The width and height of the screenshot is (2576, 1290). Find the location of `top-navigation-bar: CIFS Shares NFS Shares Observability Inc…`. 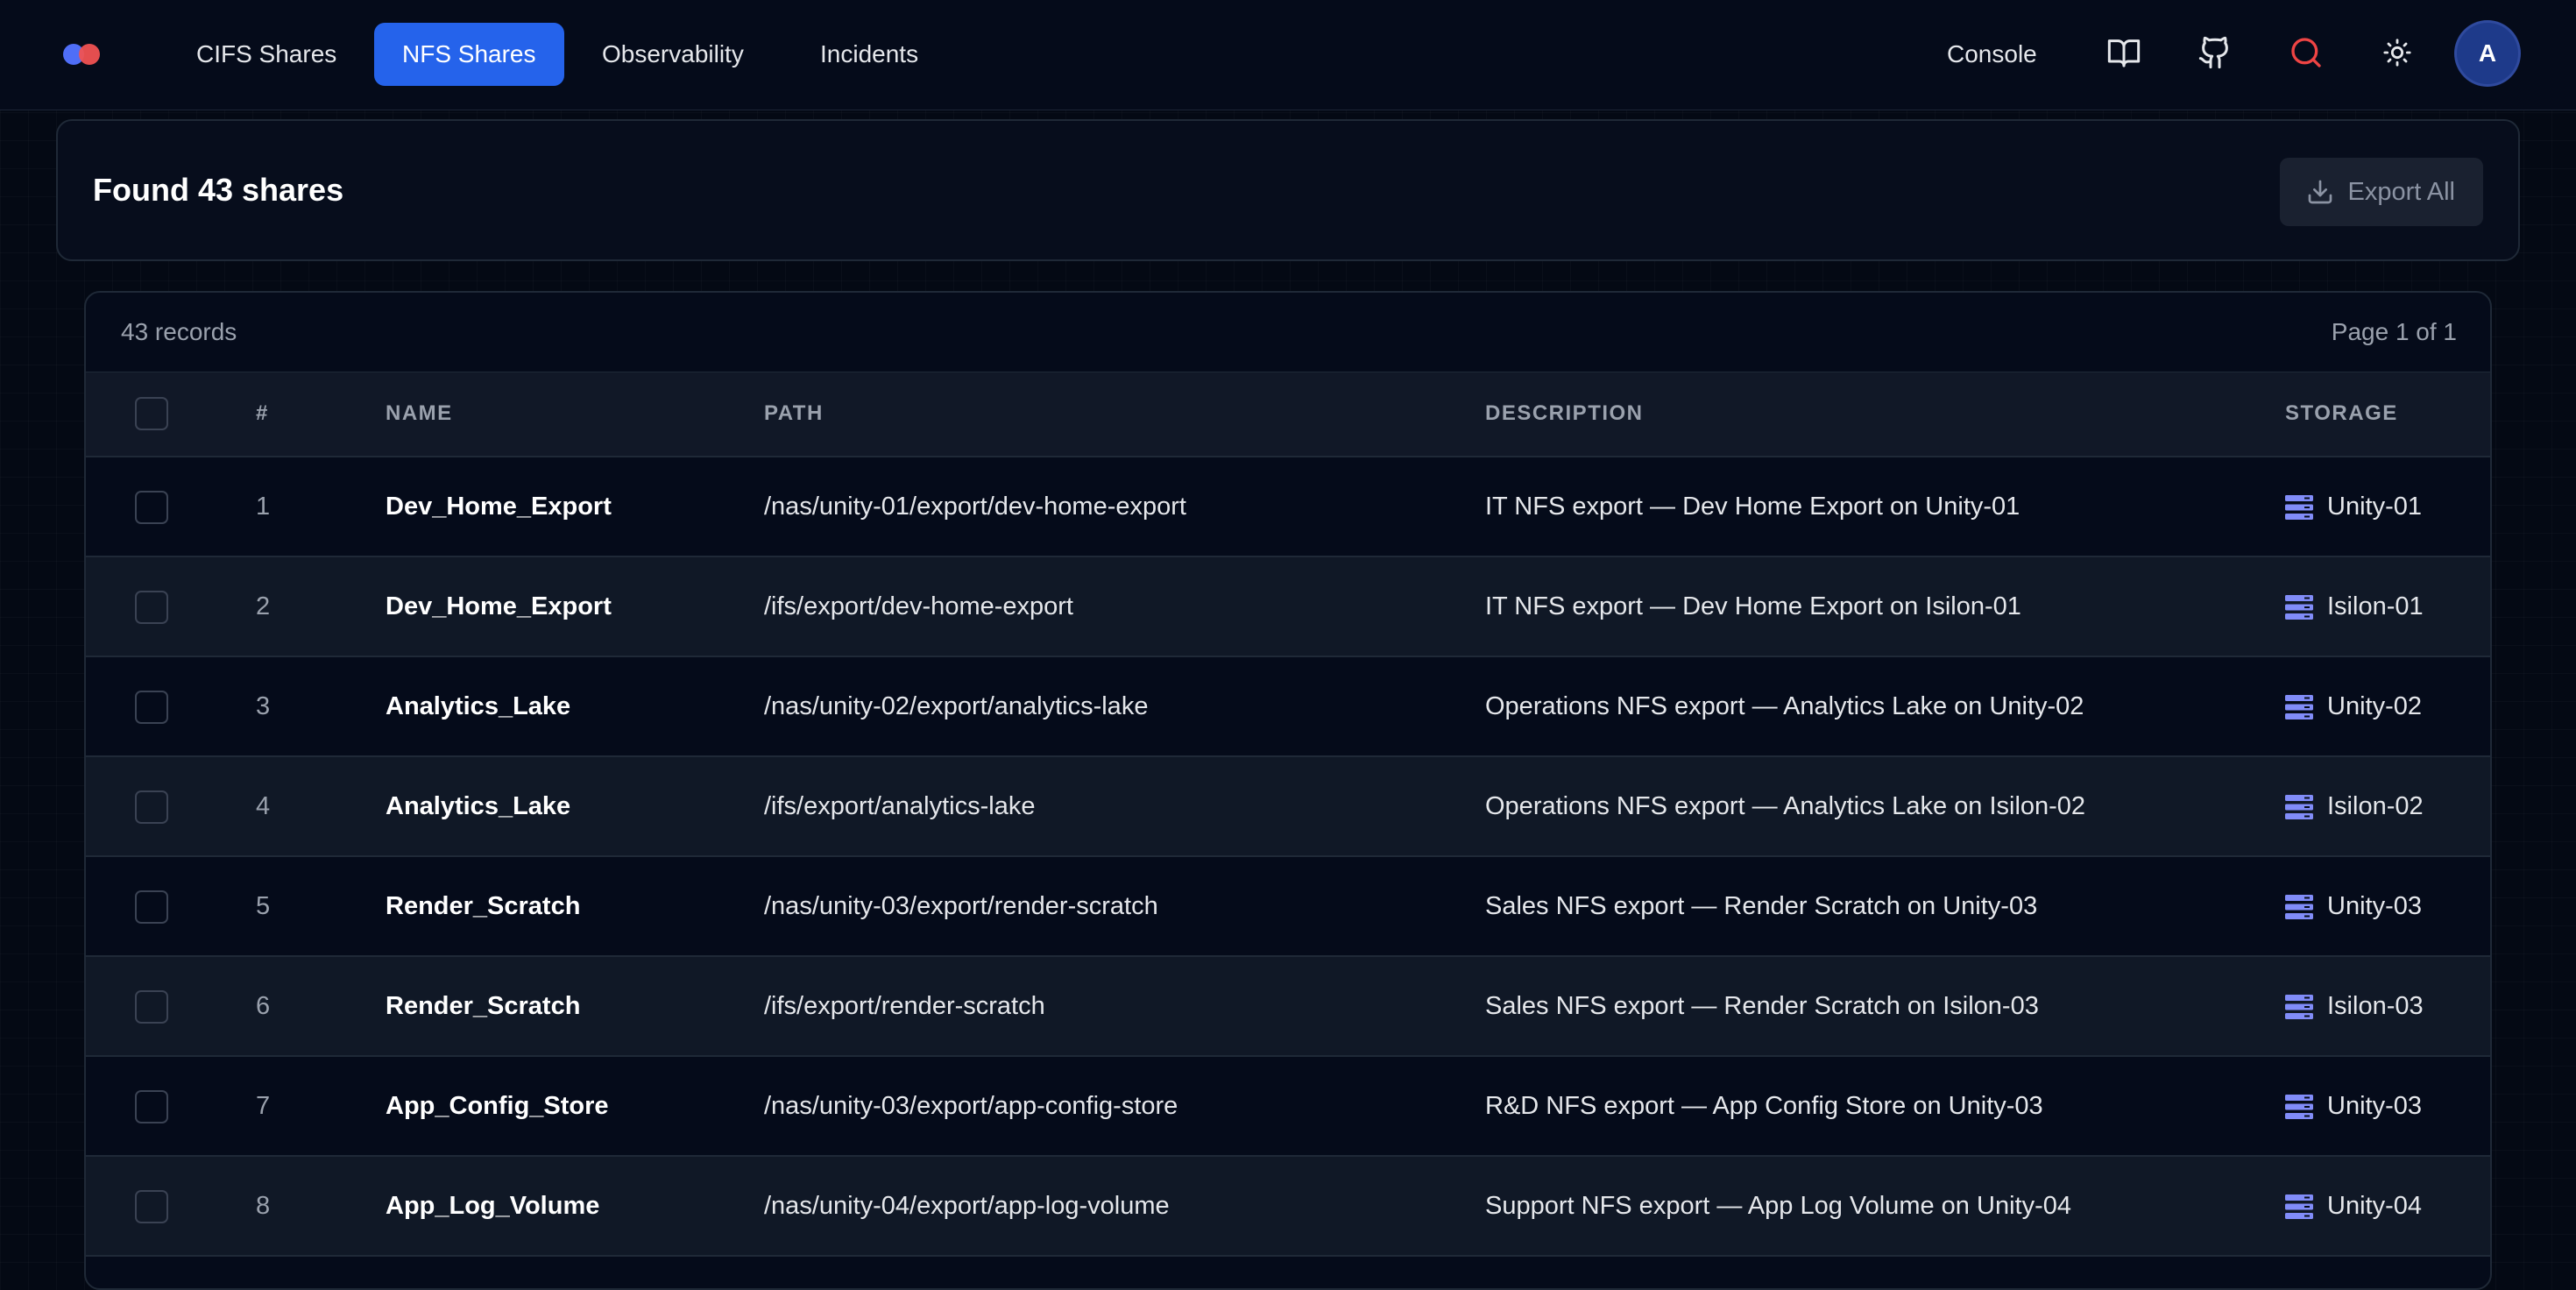

top-navigation-bar: CIFS Shares NFS Shares Observability Inc… is located at coordinates (1288, 55).